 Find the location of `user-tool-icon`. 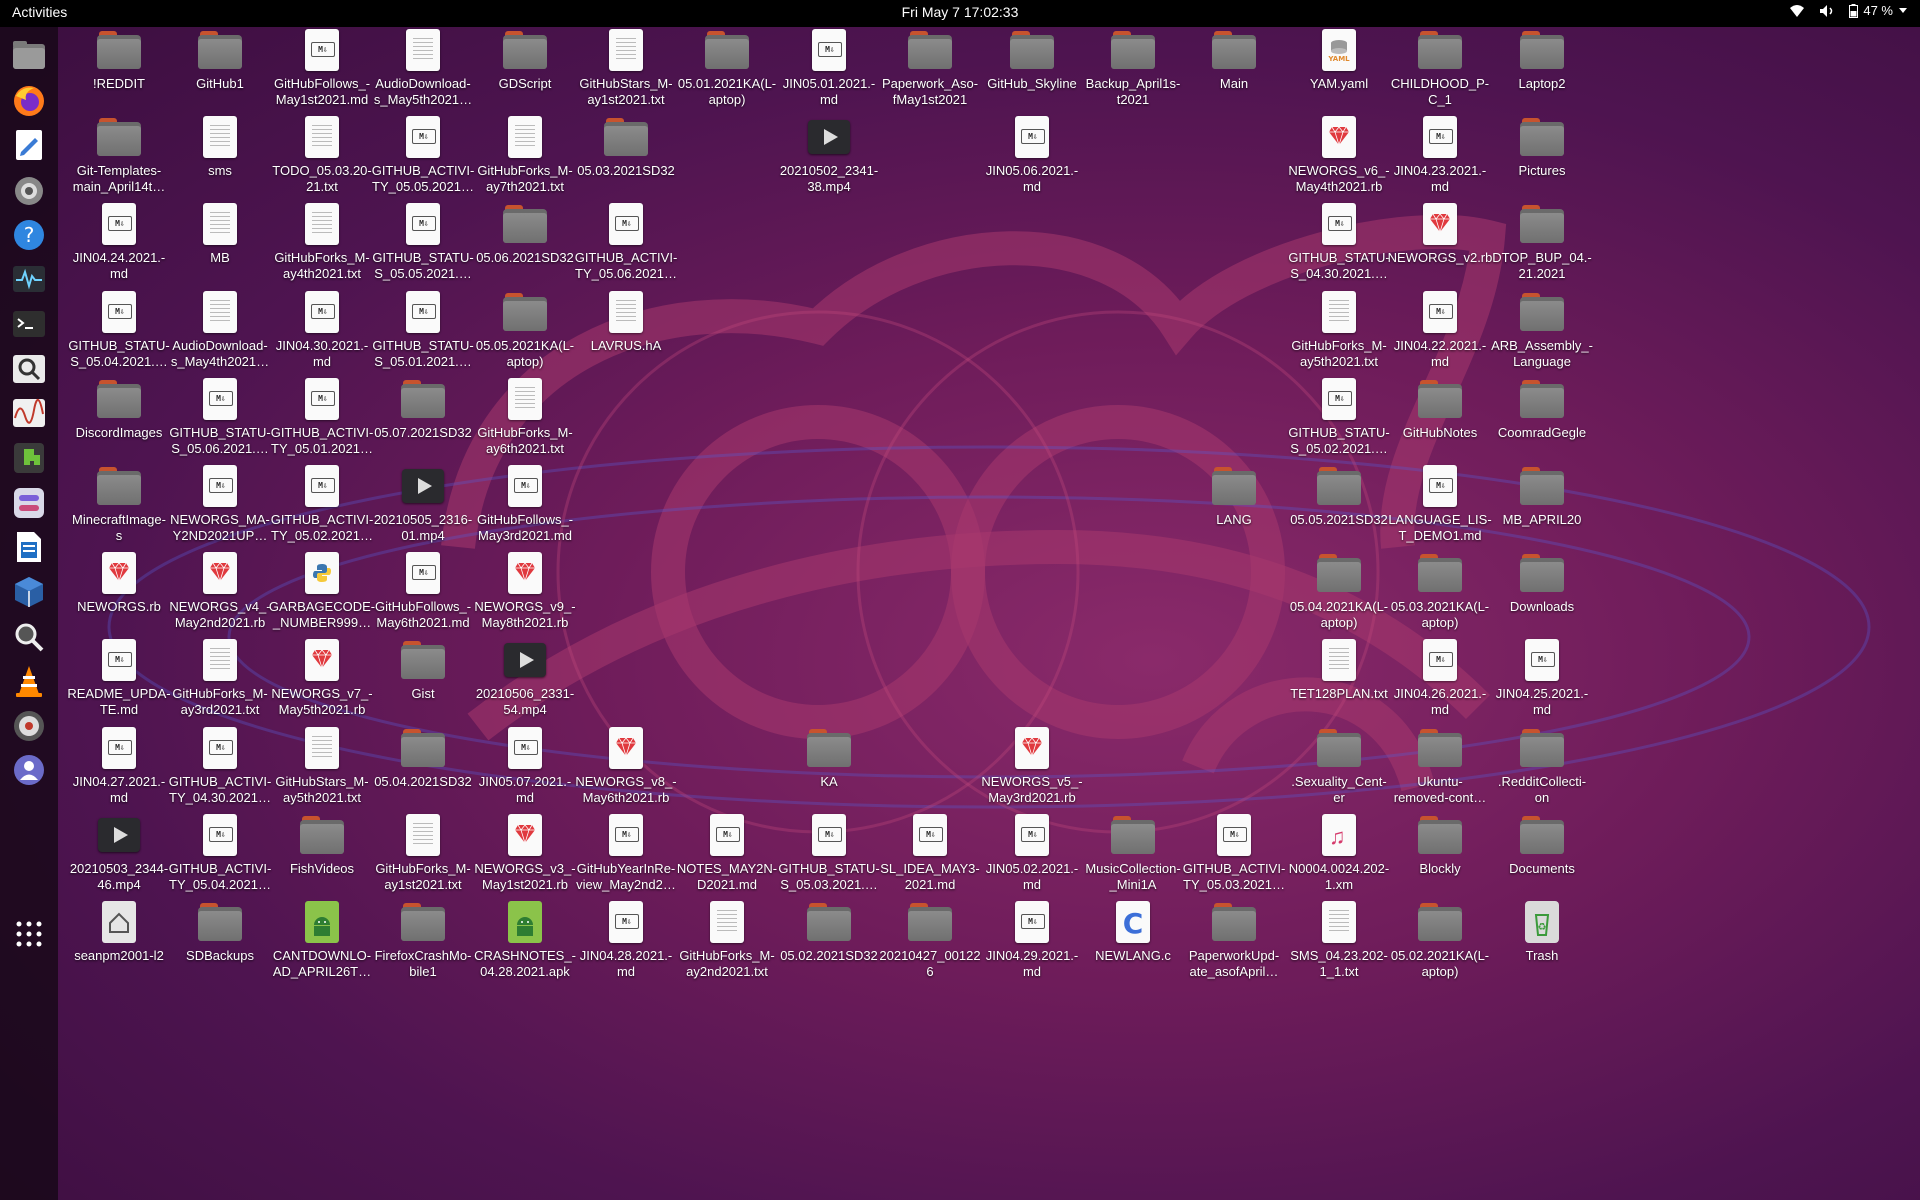

user-tool-icon is located at coordinates (29, 770).